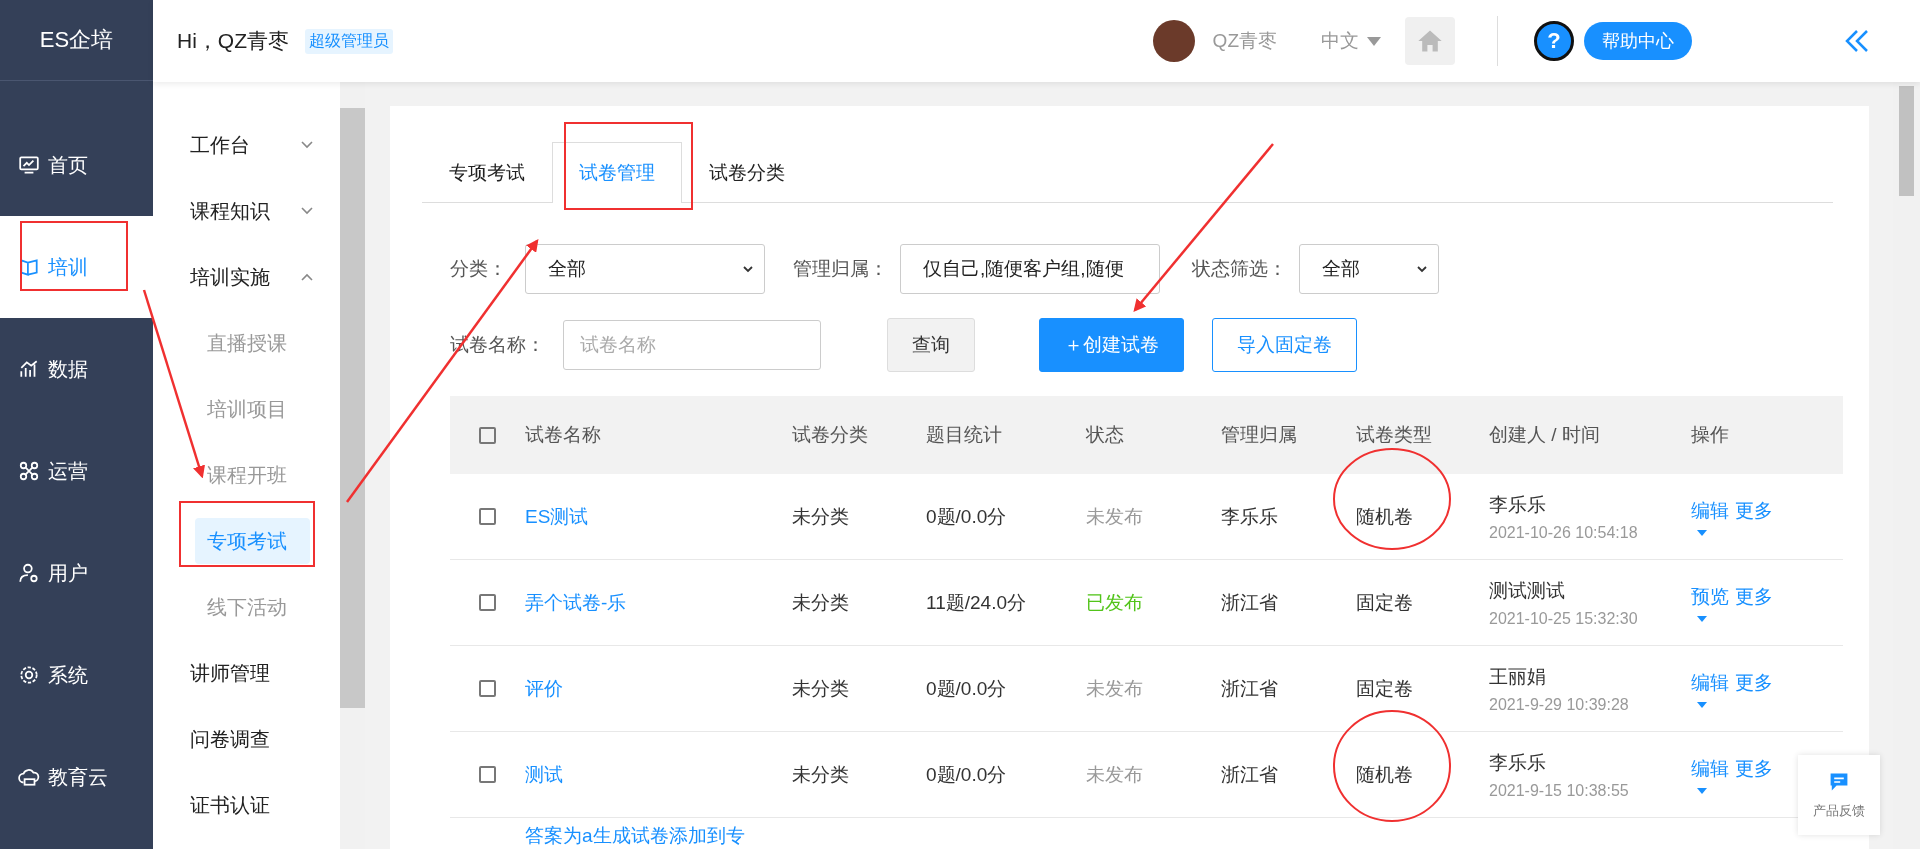 This screenshot has width=1920, height=849. What do you see at coordinates (1839, 795) in the screenshot?
I see `feedback-button: 产品反馈` at bounding box center [1839, 795].